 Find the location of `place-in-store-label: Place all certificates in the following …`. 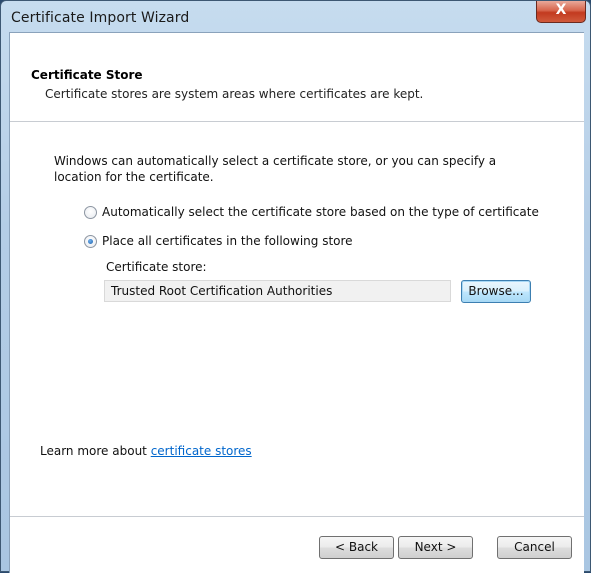

place-in-store-label: Place all certificates in the following … is located at coordinates (227, 241).